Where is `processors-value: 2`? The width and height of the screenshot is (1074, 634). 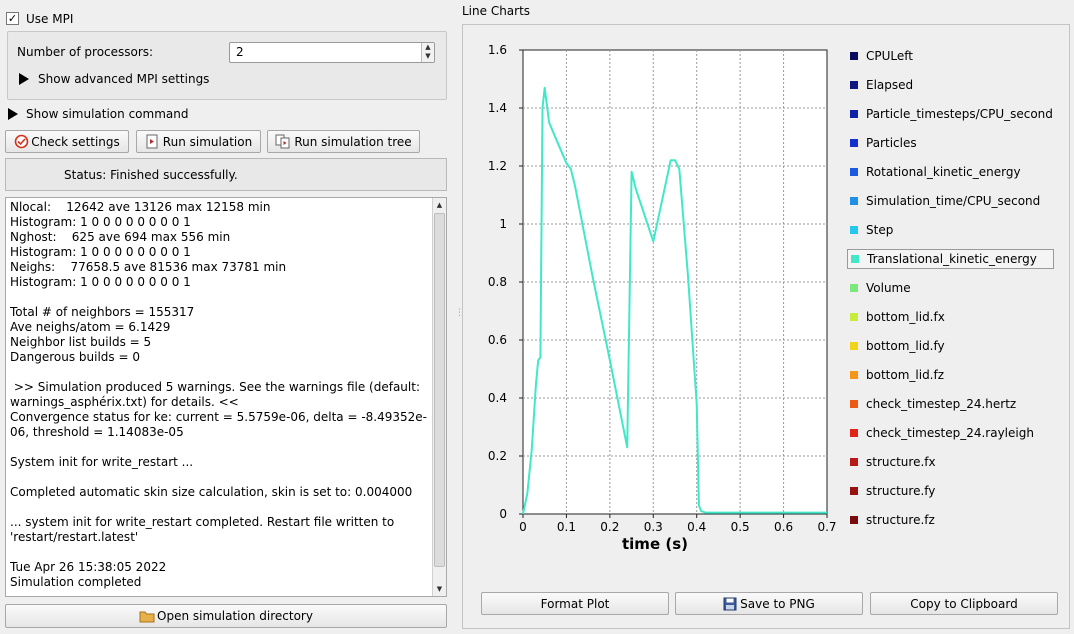
processors-value: 2 is located at coordinates (240, 52).